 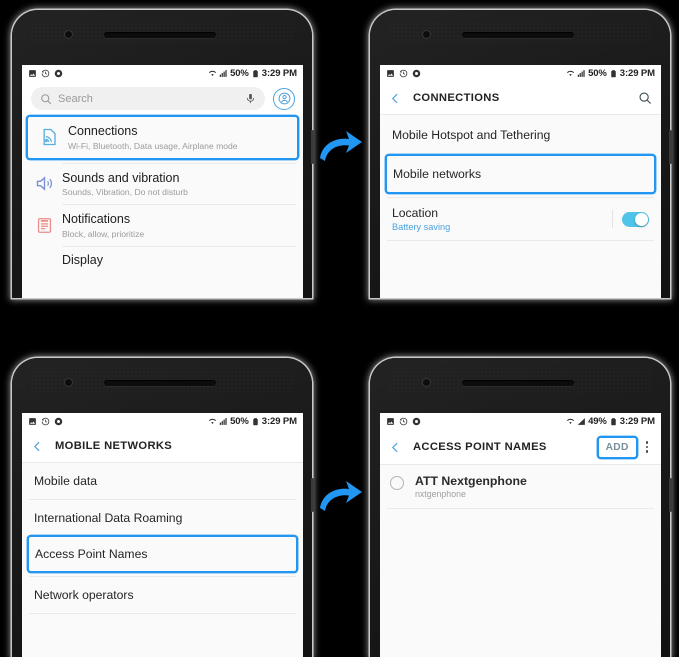 I want to click on apn-list-item: ATT Nextgenphone nxtgenphone, so click(x=520, y=486).